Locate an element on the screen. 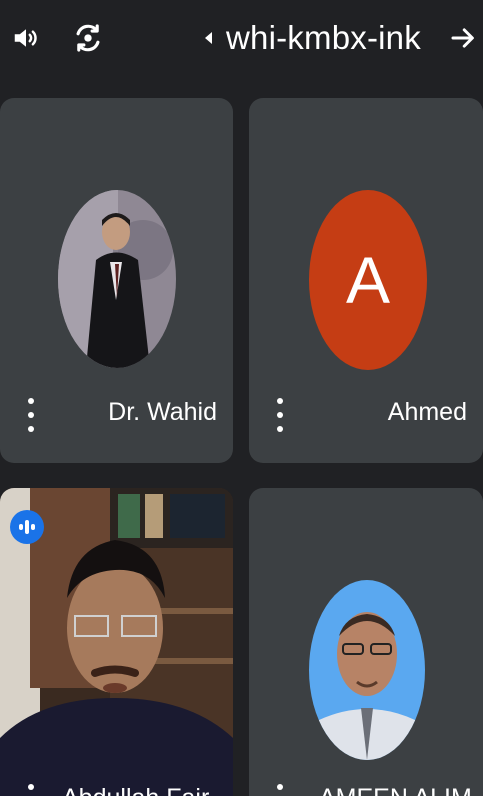 This screenshot has height=796, width=483. switch-camera-icon is located at coordinates (88, 38).